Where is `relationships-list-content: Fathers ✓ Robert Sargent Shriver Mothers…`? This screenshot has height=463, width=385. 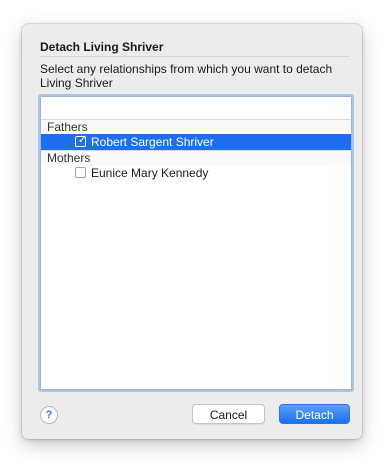 relationships-list-content: Fathers ✓ Robert Sargent Shriver Mothers… is located at coordinates (196, 150).